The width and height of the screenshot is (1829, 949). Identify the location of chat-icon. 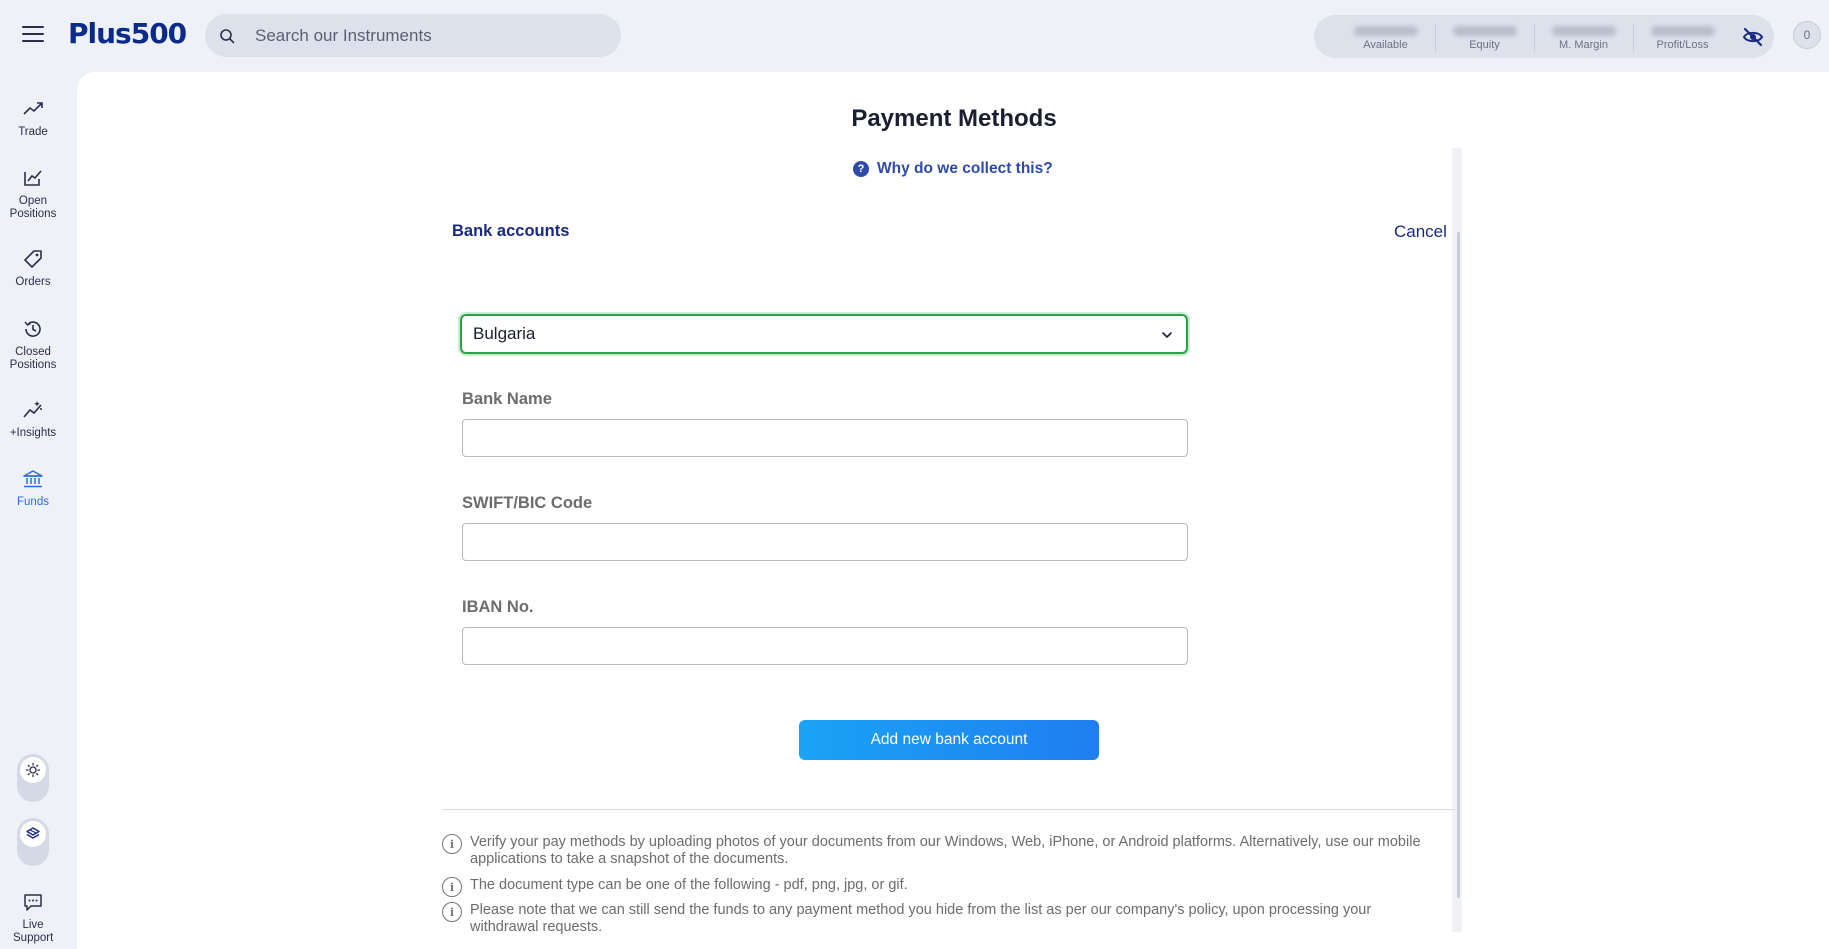
(33, 902).